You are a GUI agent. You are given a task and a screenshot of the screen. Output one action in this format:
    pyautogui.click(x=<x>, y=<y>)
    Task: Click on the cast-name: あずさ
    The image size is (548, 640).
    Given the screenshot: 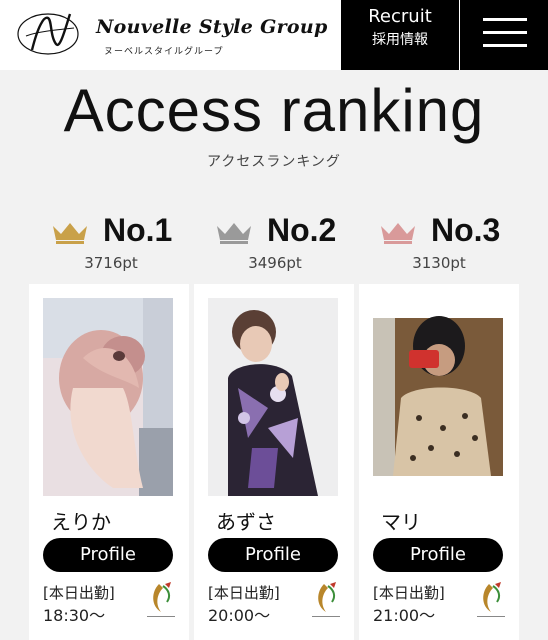 What is the action you would take?
    pyautogui.click(x=246, y=522)
    